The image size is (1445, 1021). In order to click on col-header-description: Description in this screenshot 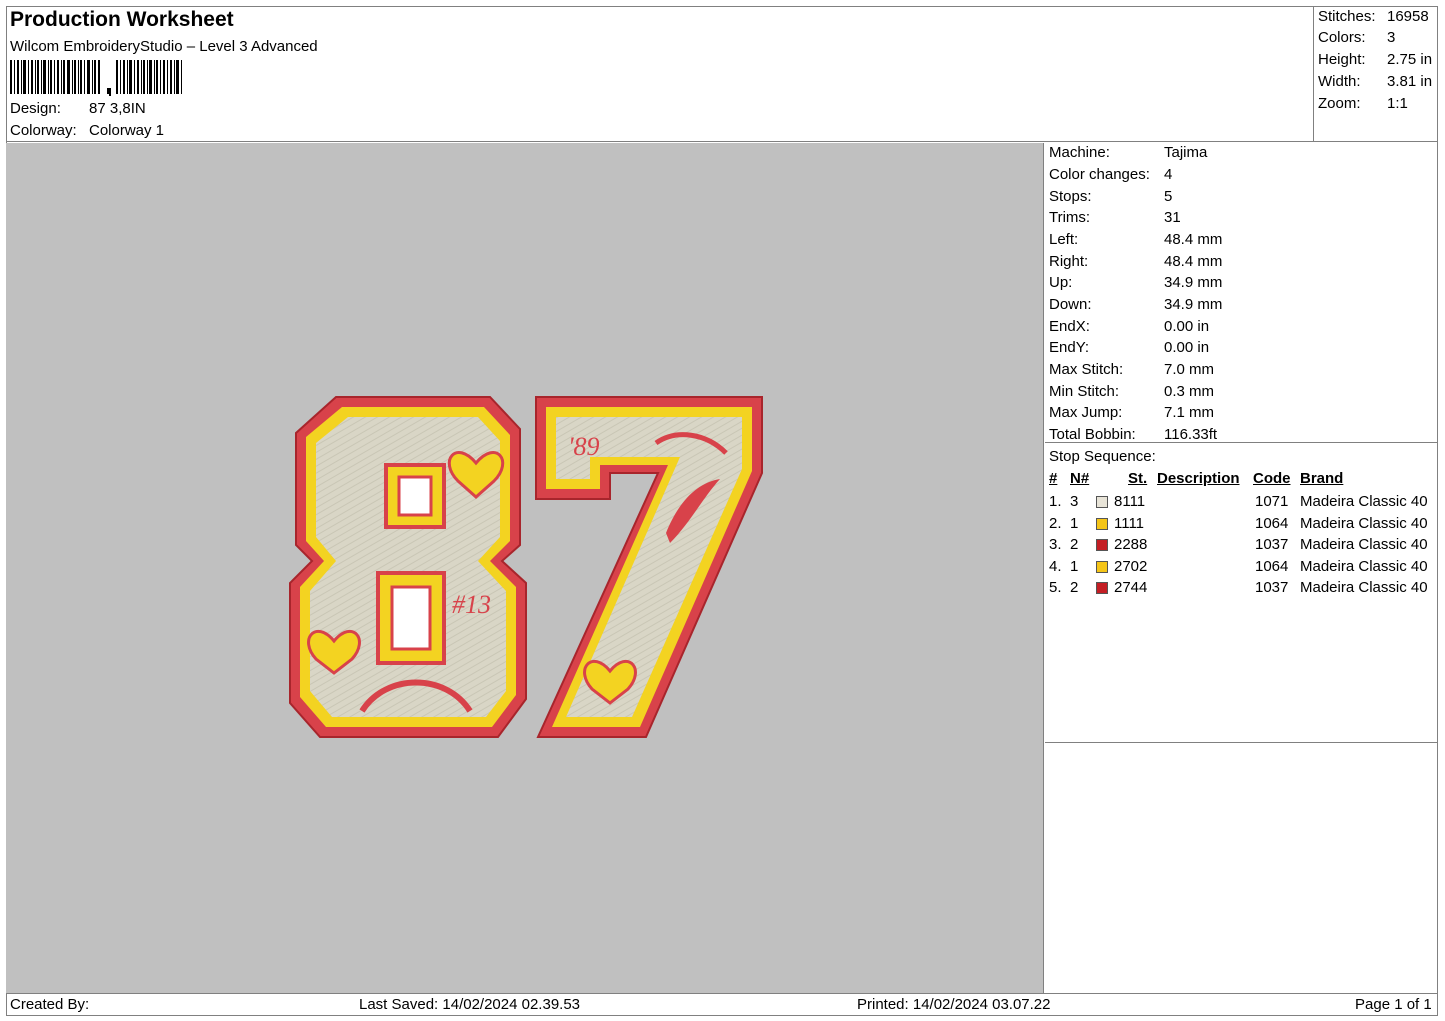, I will do `click(1198, 478)`.